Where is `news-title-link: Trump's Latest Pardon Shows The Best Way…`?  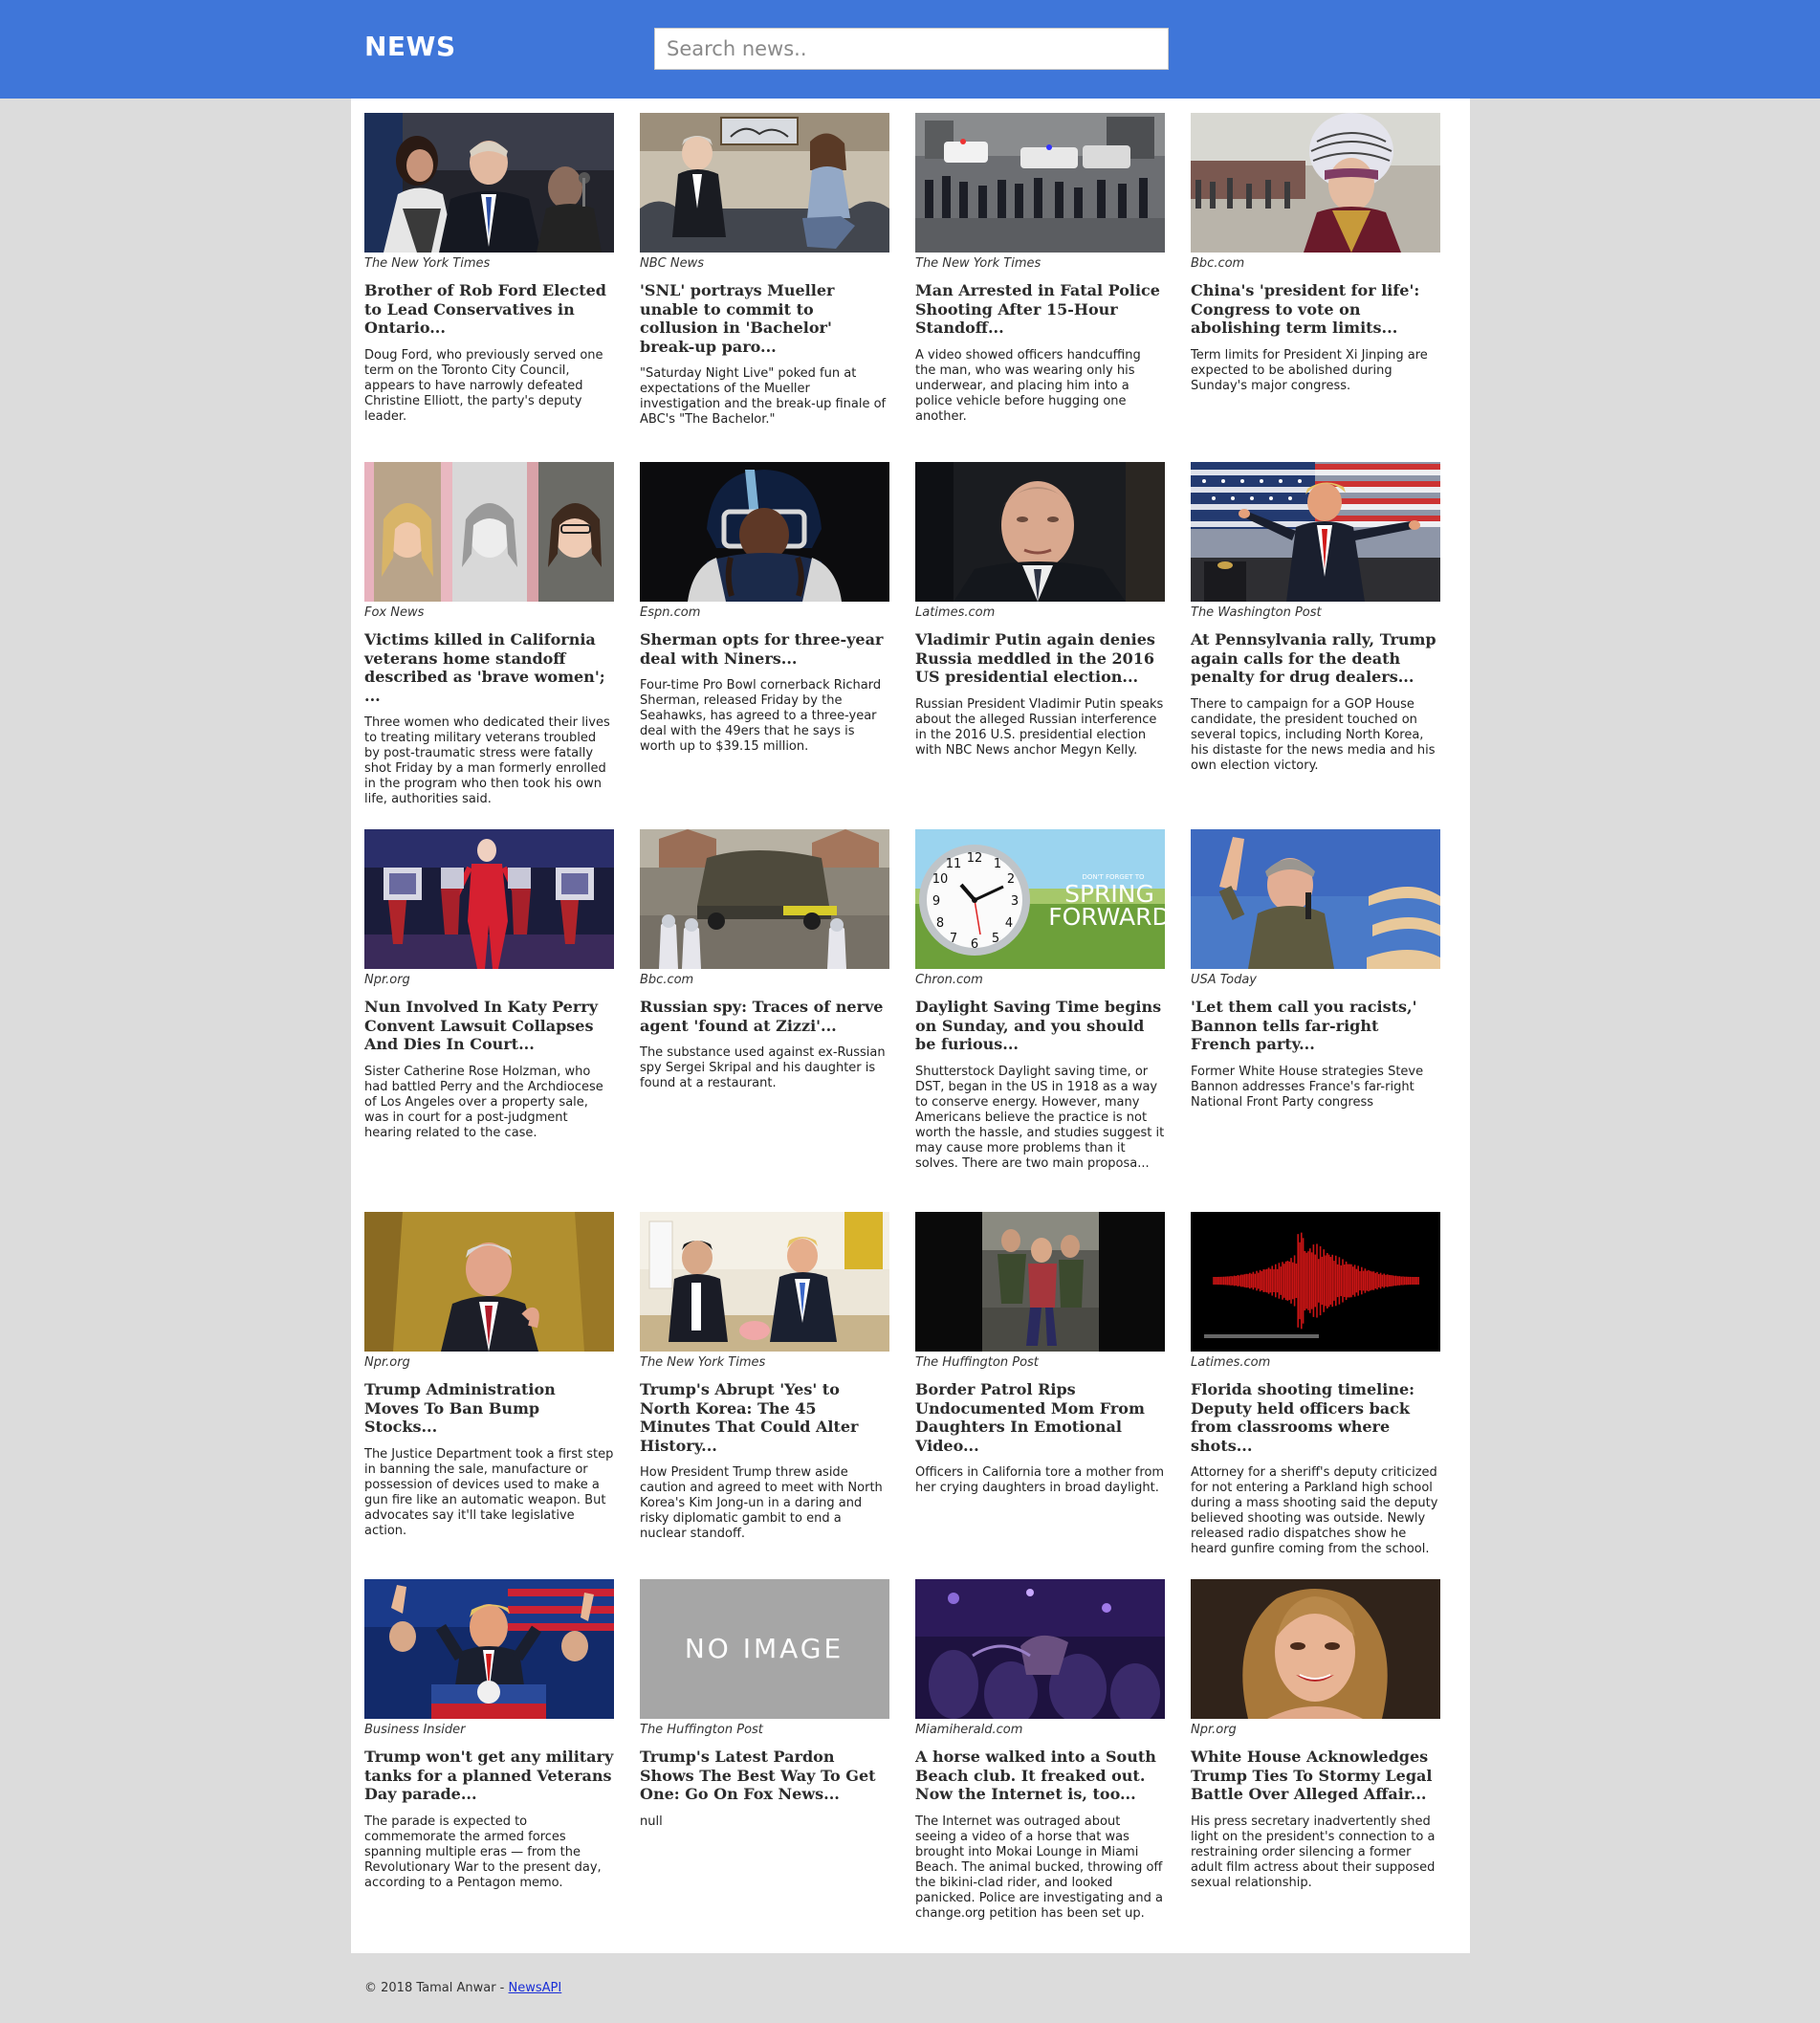
news-title-link: Trump's Latest Pardon Shows The Best Way… is located at coordinates (764, 1776).